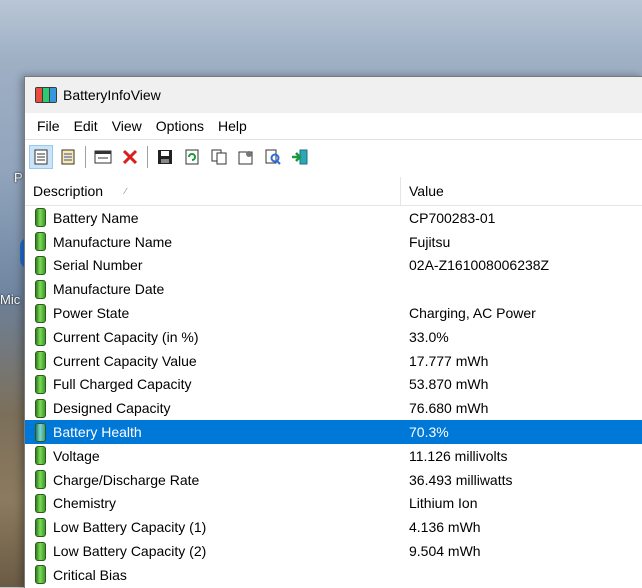 Image resolution: width=642 pixels, height=588 pixels. I want to click on table-row: Full Charged Capacity 53.870 mWh, so click(333, 385).